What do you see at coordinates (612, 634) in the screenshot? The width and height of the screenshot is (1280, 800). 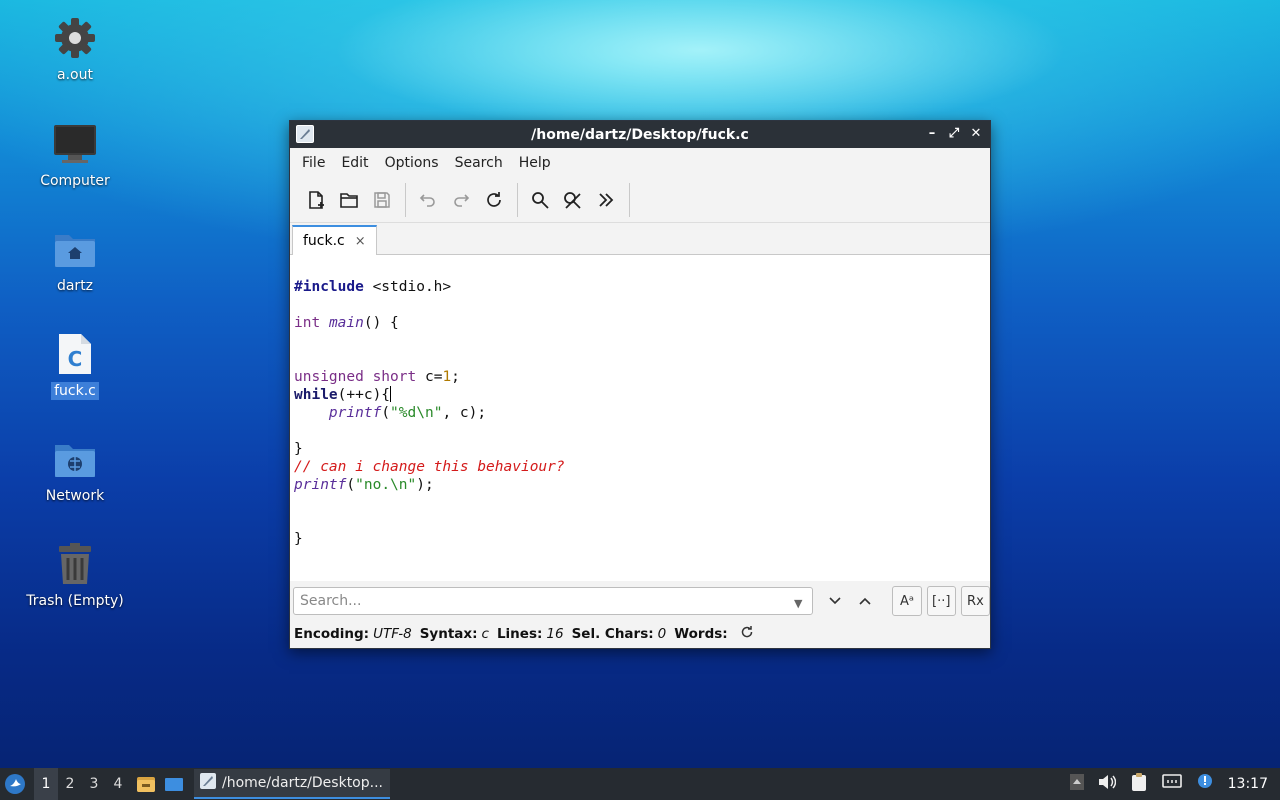 I see `selchars-label: Sel. Chars:` at bounding box center [612, 634].